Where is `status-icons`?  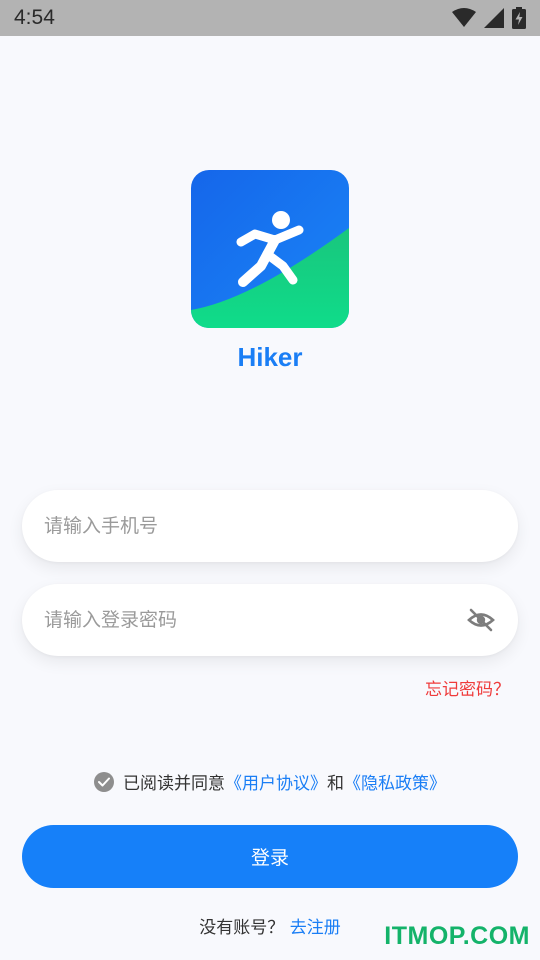 status-icons is located at coordinates (489, 18).